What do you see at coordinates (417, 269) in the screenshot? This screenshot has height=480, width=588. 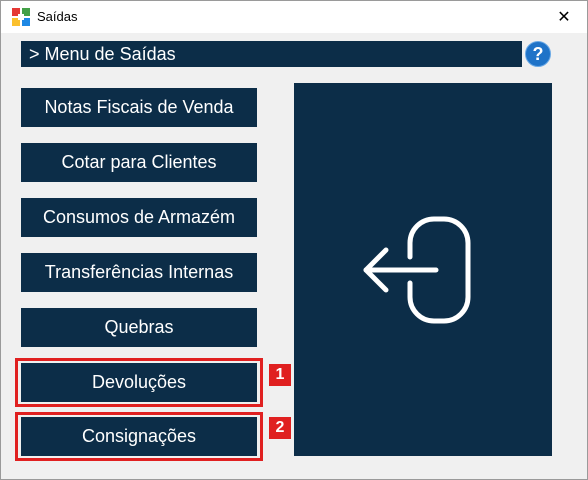 I see `exit-arrow-icon` at bounding box center [417, 269].